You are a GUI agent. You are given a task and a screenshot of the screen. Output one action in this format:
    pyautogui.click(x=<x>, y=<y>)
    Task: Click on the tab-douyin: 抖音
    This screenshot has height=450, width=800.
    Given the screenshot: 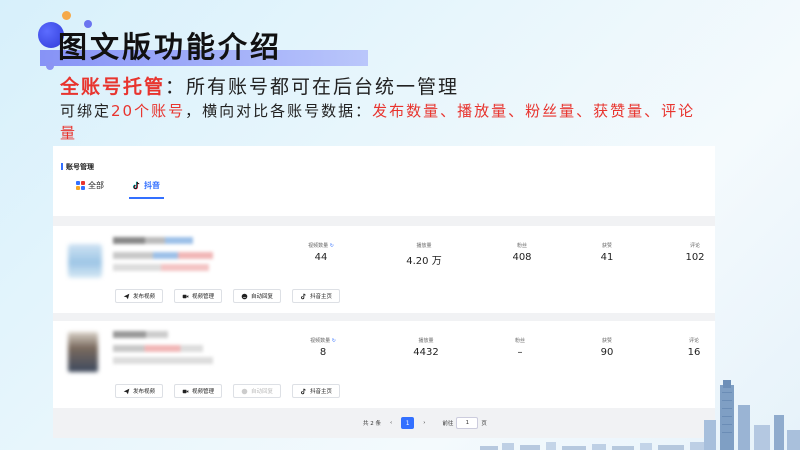 What is the action you would take?
    pyautogui.click(x=146, y=185)
    